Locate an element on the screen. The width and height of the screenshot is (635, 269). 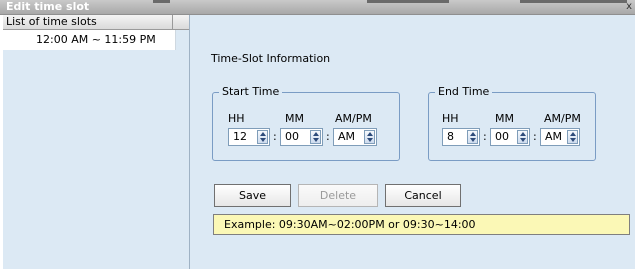
end-ampm-stepper: AM is located at coordinates (560, 137).